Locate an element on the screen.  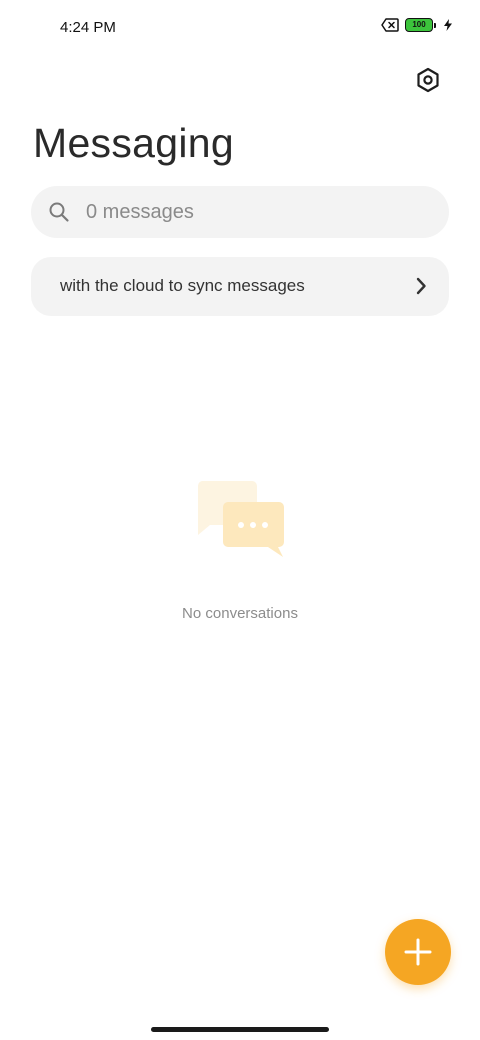
empty-state-text: No conversations is located at coordinates (240, 613).